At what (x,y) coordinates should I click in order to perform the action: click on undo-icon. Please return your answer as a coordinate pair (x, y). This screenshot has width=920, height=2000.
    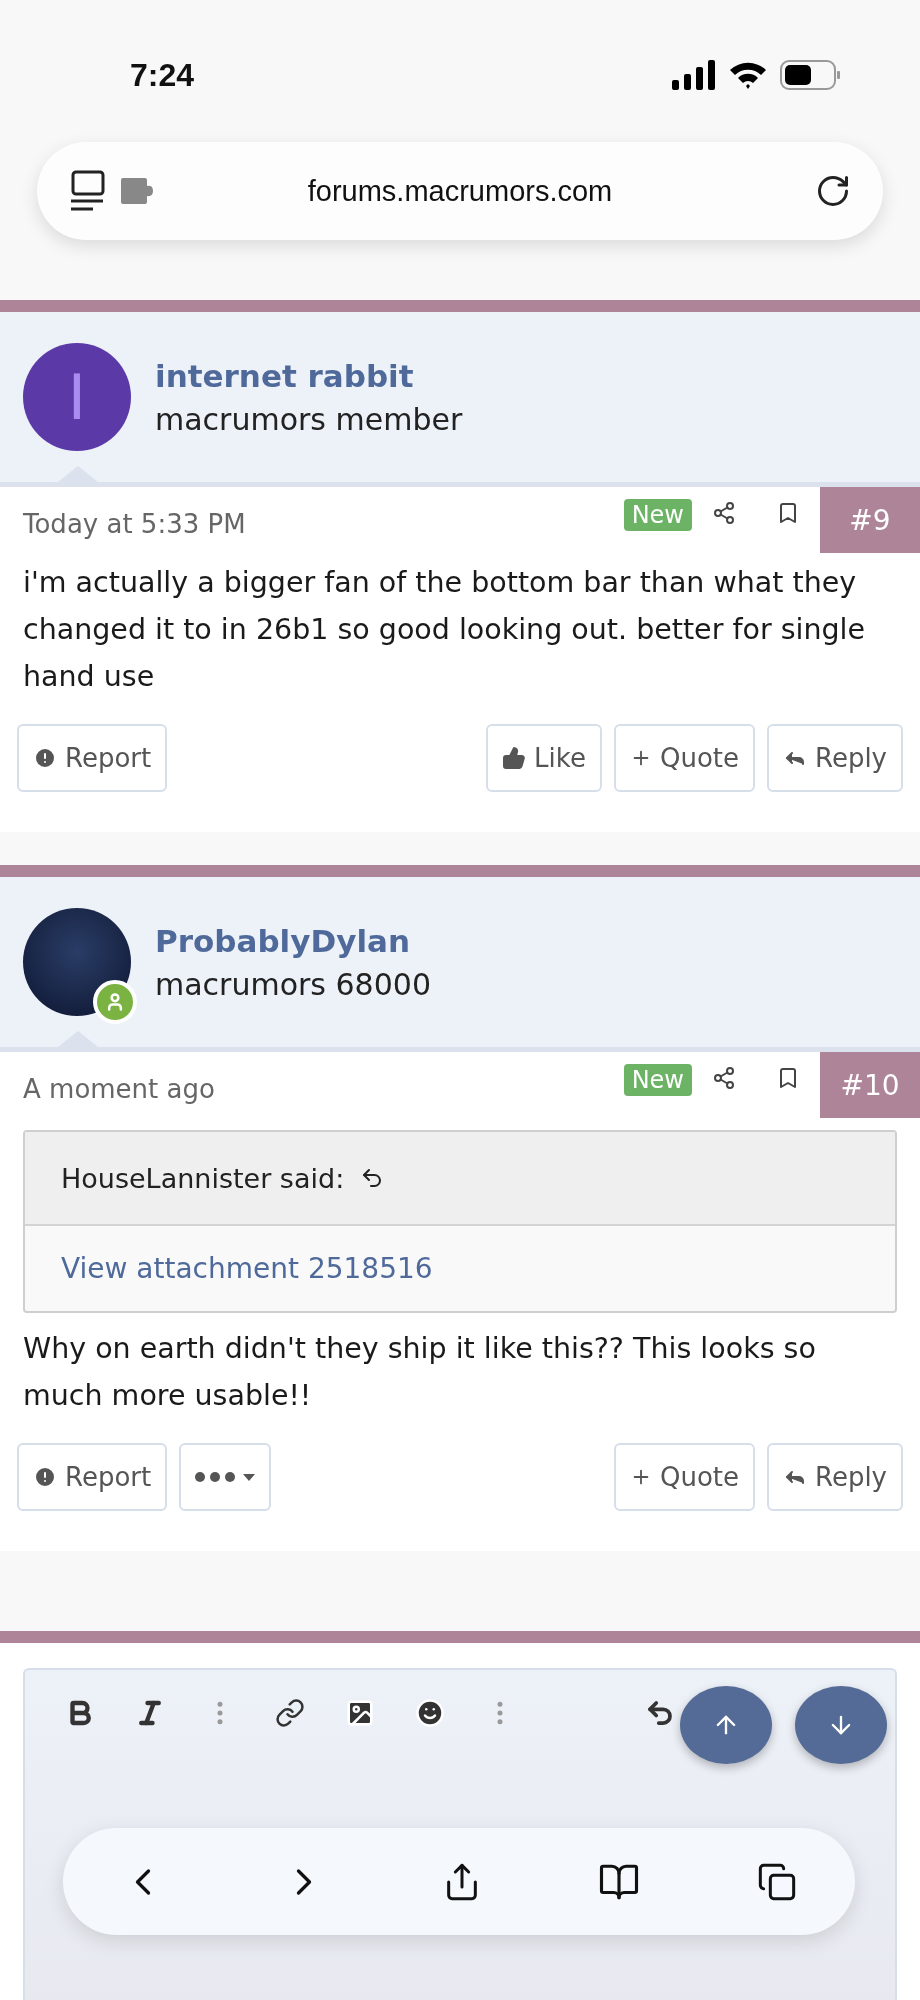
    Looking at the image, I should click on (660, 1713).